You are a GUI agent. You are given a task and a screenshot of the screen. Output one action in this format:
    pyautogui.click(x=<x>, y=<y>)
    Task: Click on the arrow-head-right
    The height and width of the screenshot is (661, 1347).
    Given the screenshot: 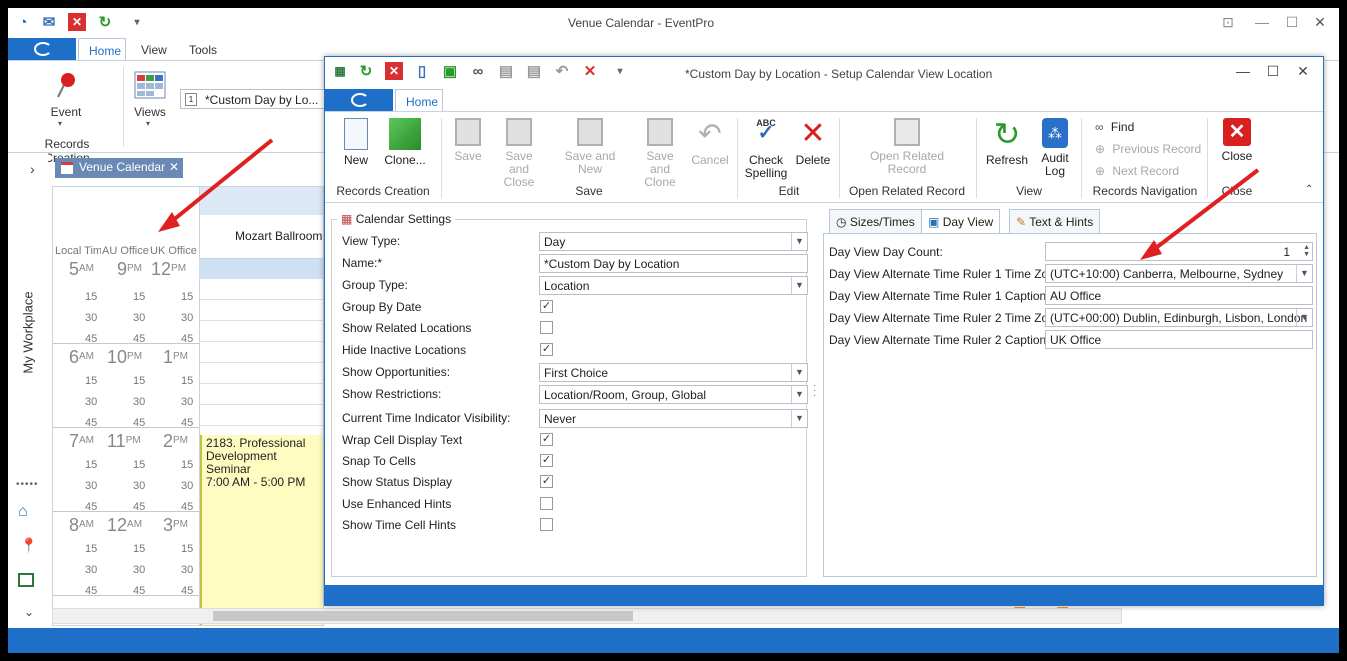 What is the action you would take?
    pyautogui.click(x=1151, y=250)
    